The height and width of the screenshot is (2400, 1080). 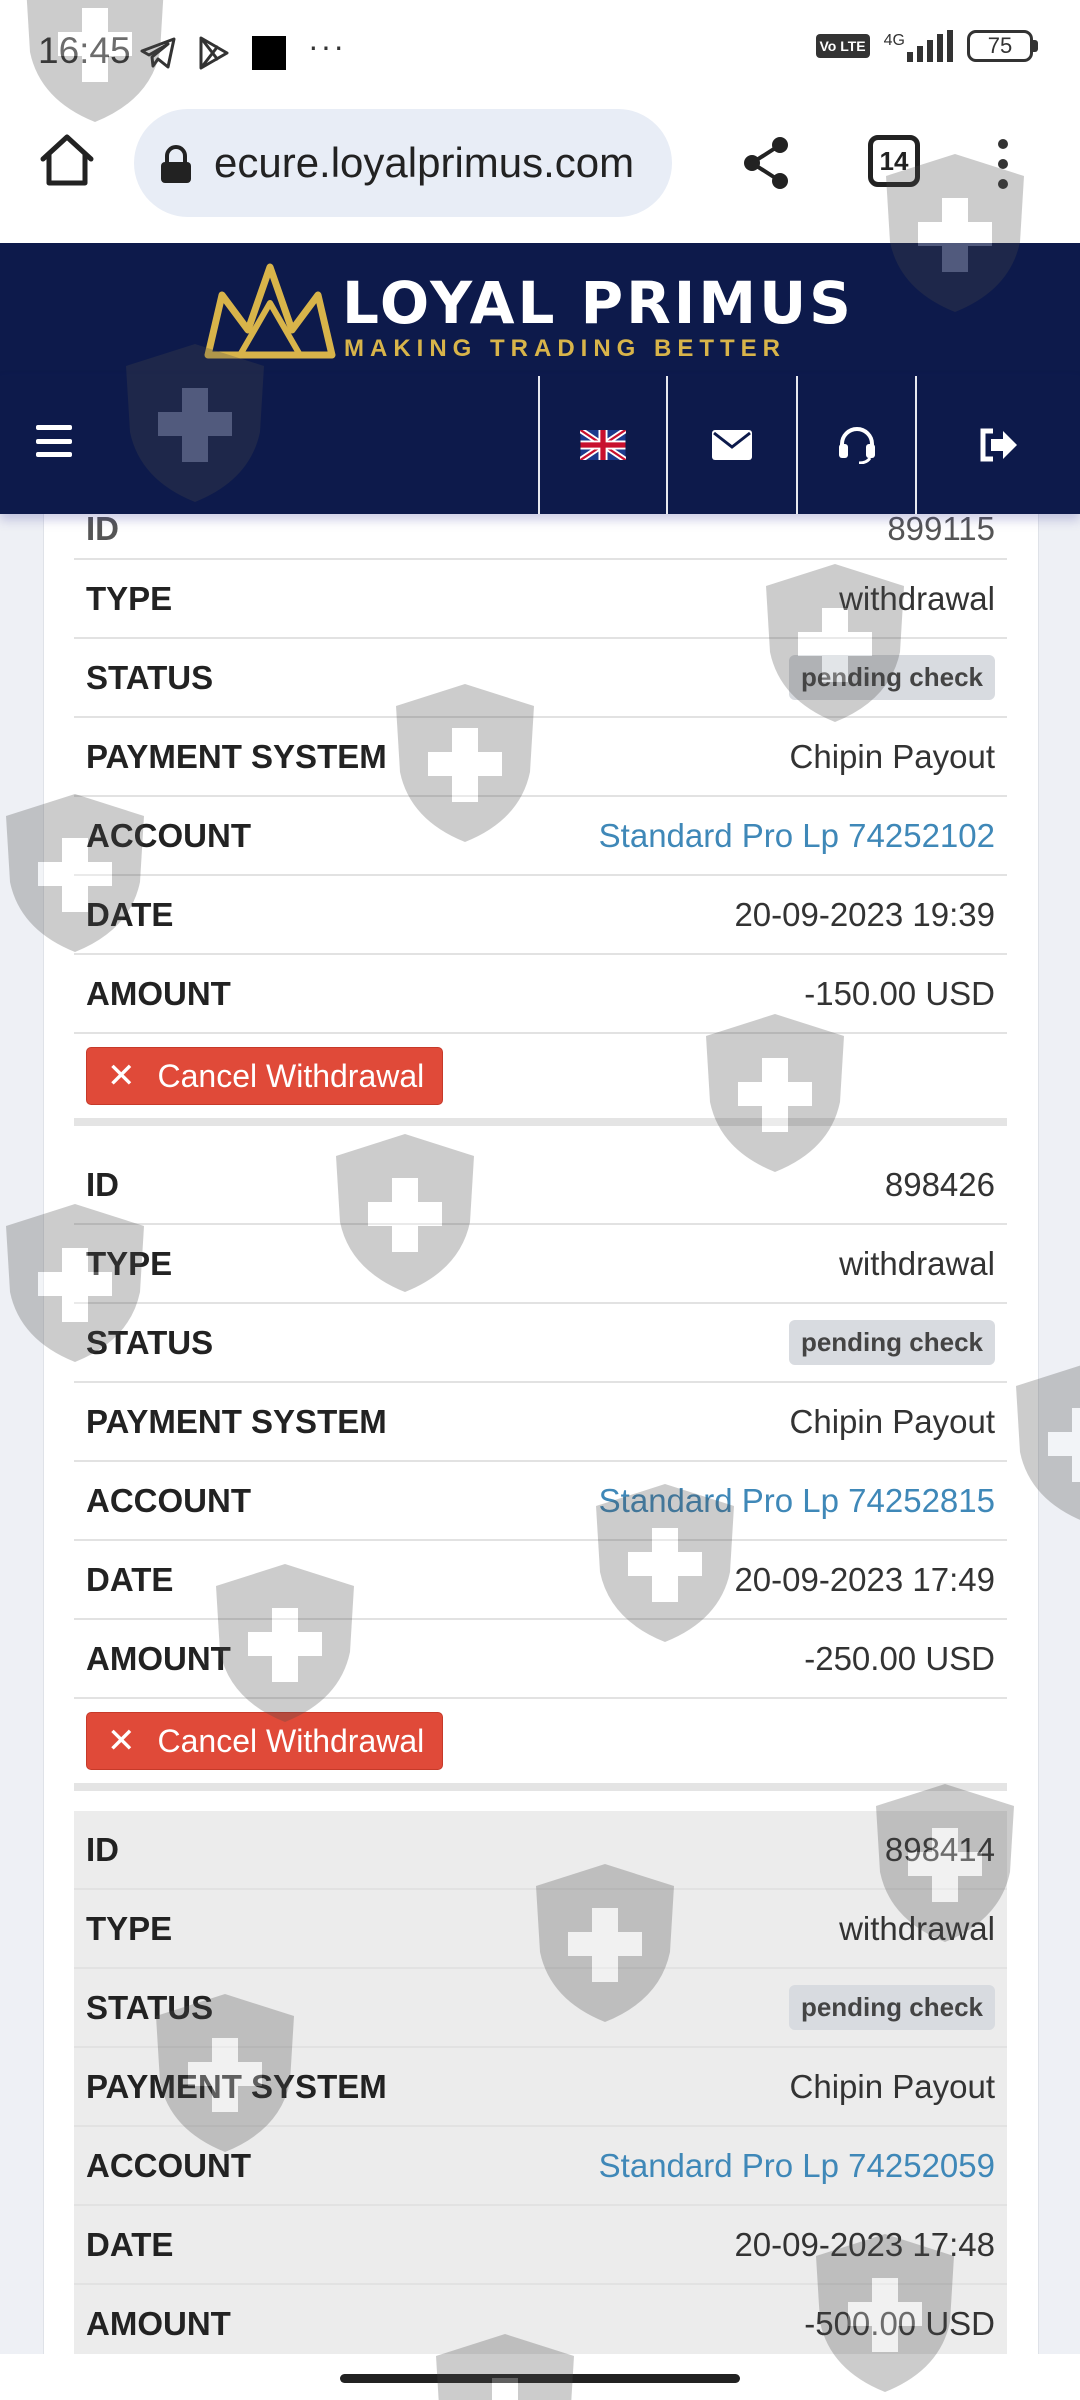 I want to click on url-text: ecure.loyalprimus.com, so click(x=424, y=162).